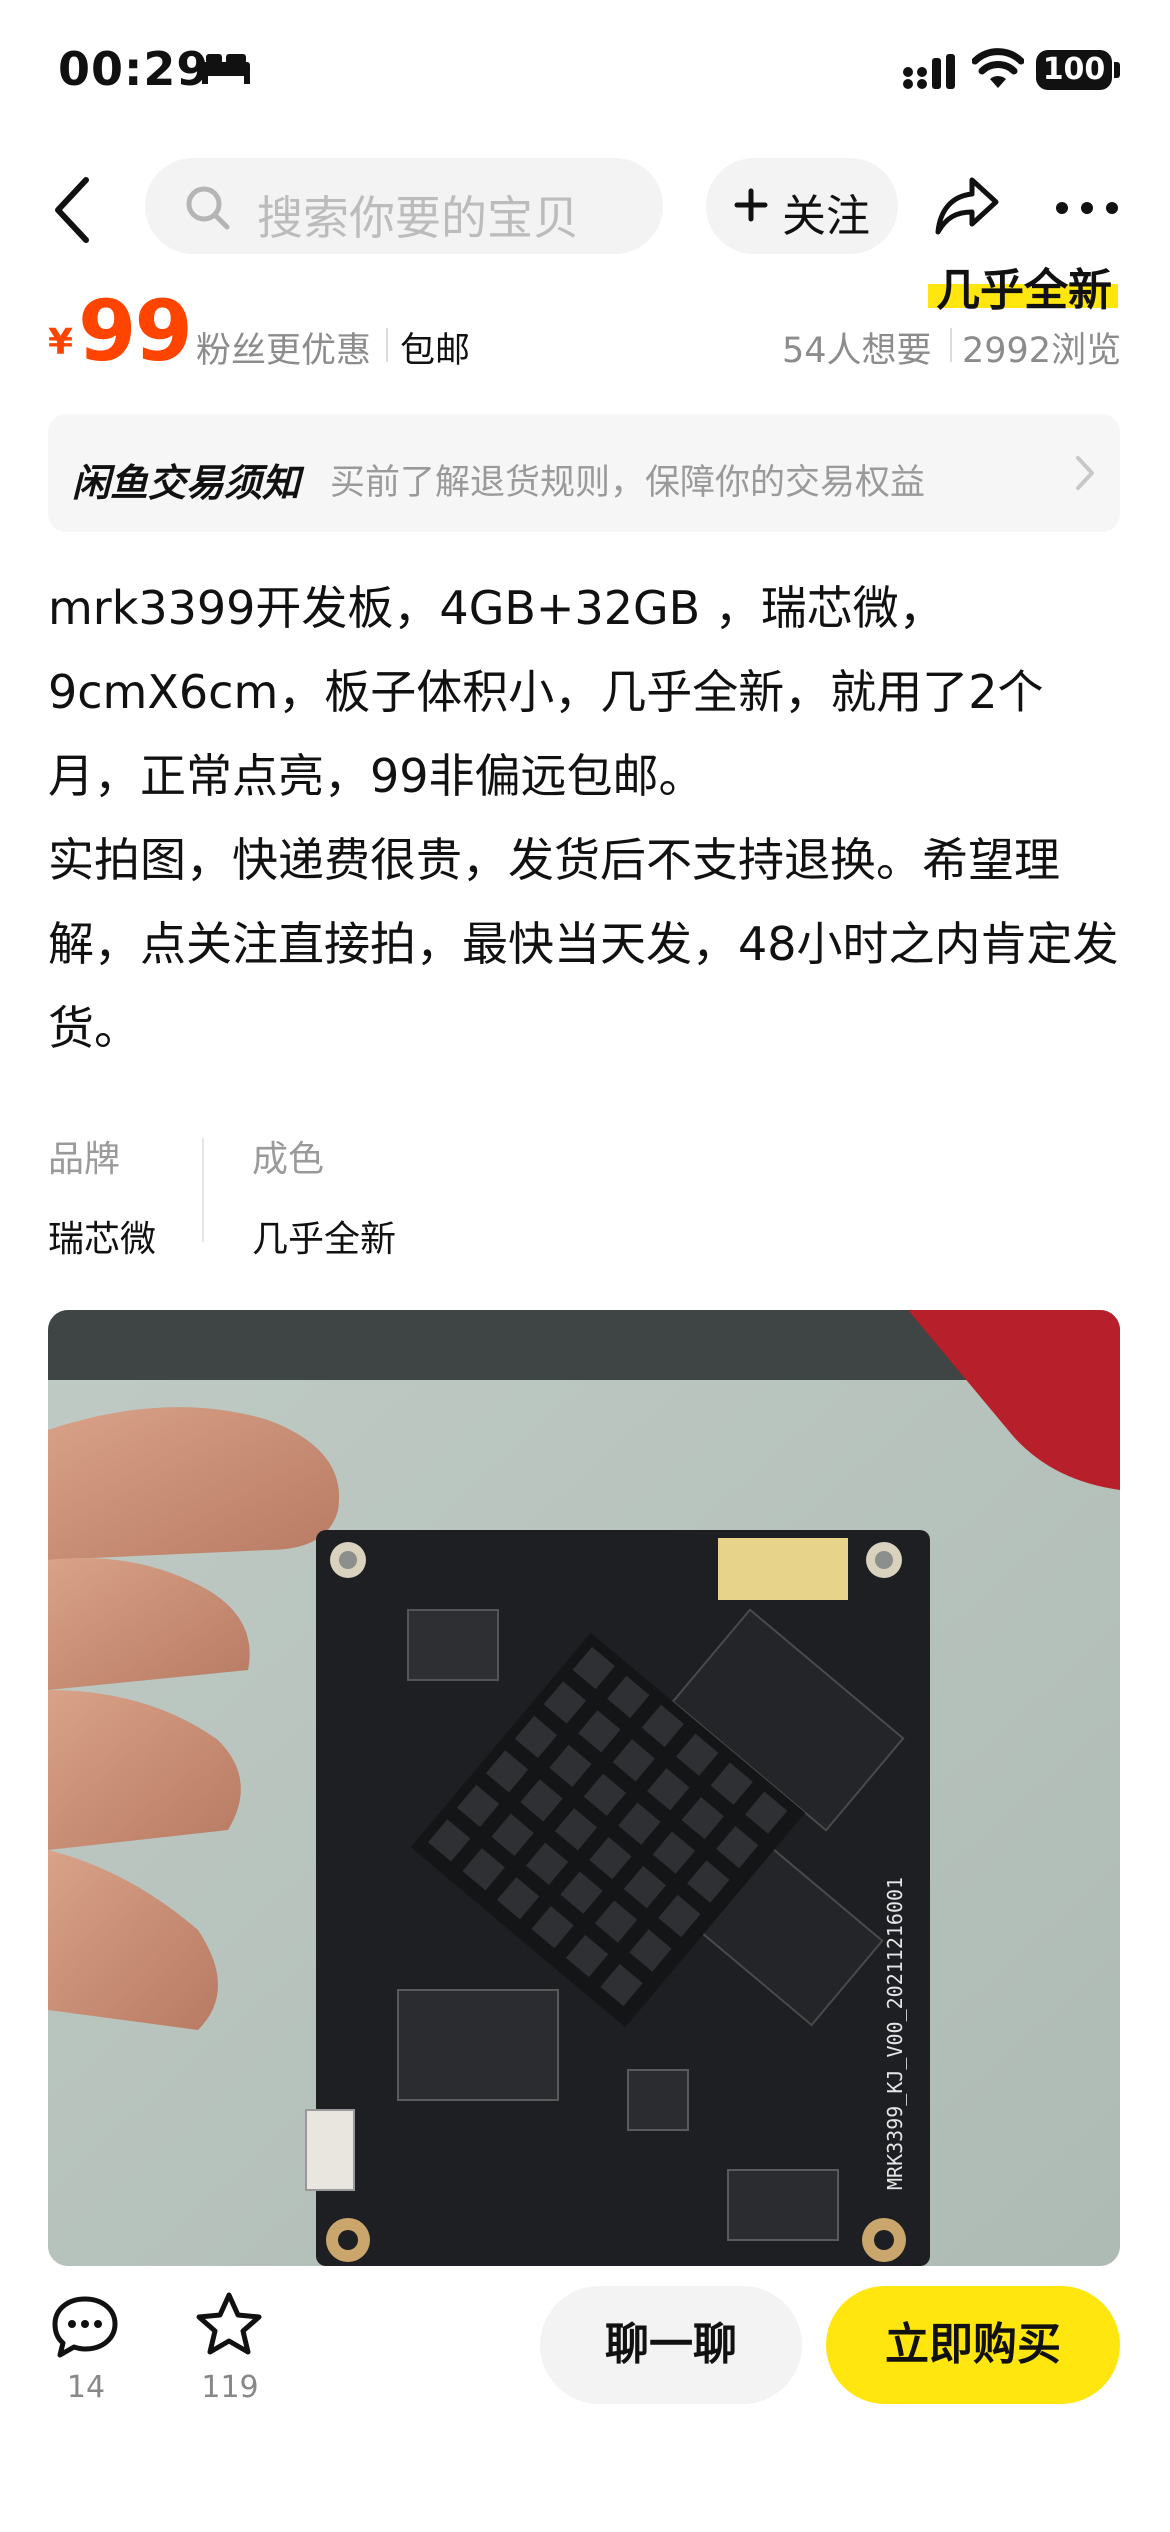 The height and width of the screenshot is (2532, 1170). I want to click on status-time: 00:29, so click(134, 69).